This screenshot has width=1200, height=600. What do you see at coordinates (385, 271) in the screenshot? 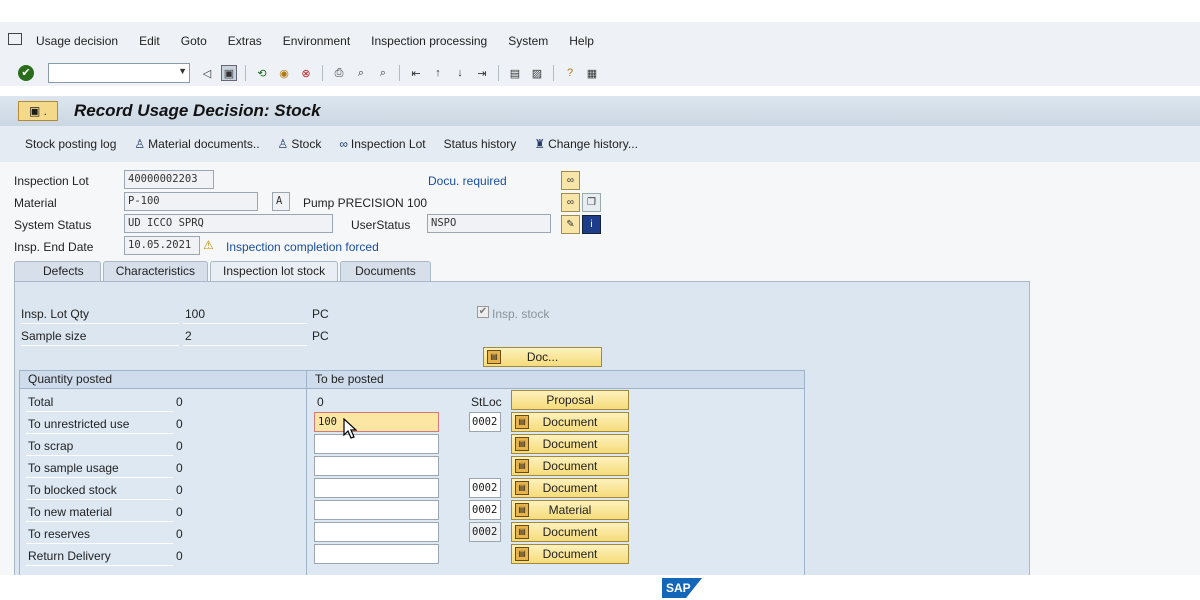
I see `tab-documents: Documents` at bounding box center [385, 271].